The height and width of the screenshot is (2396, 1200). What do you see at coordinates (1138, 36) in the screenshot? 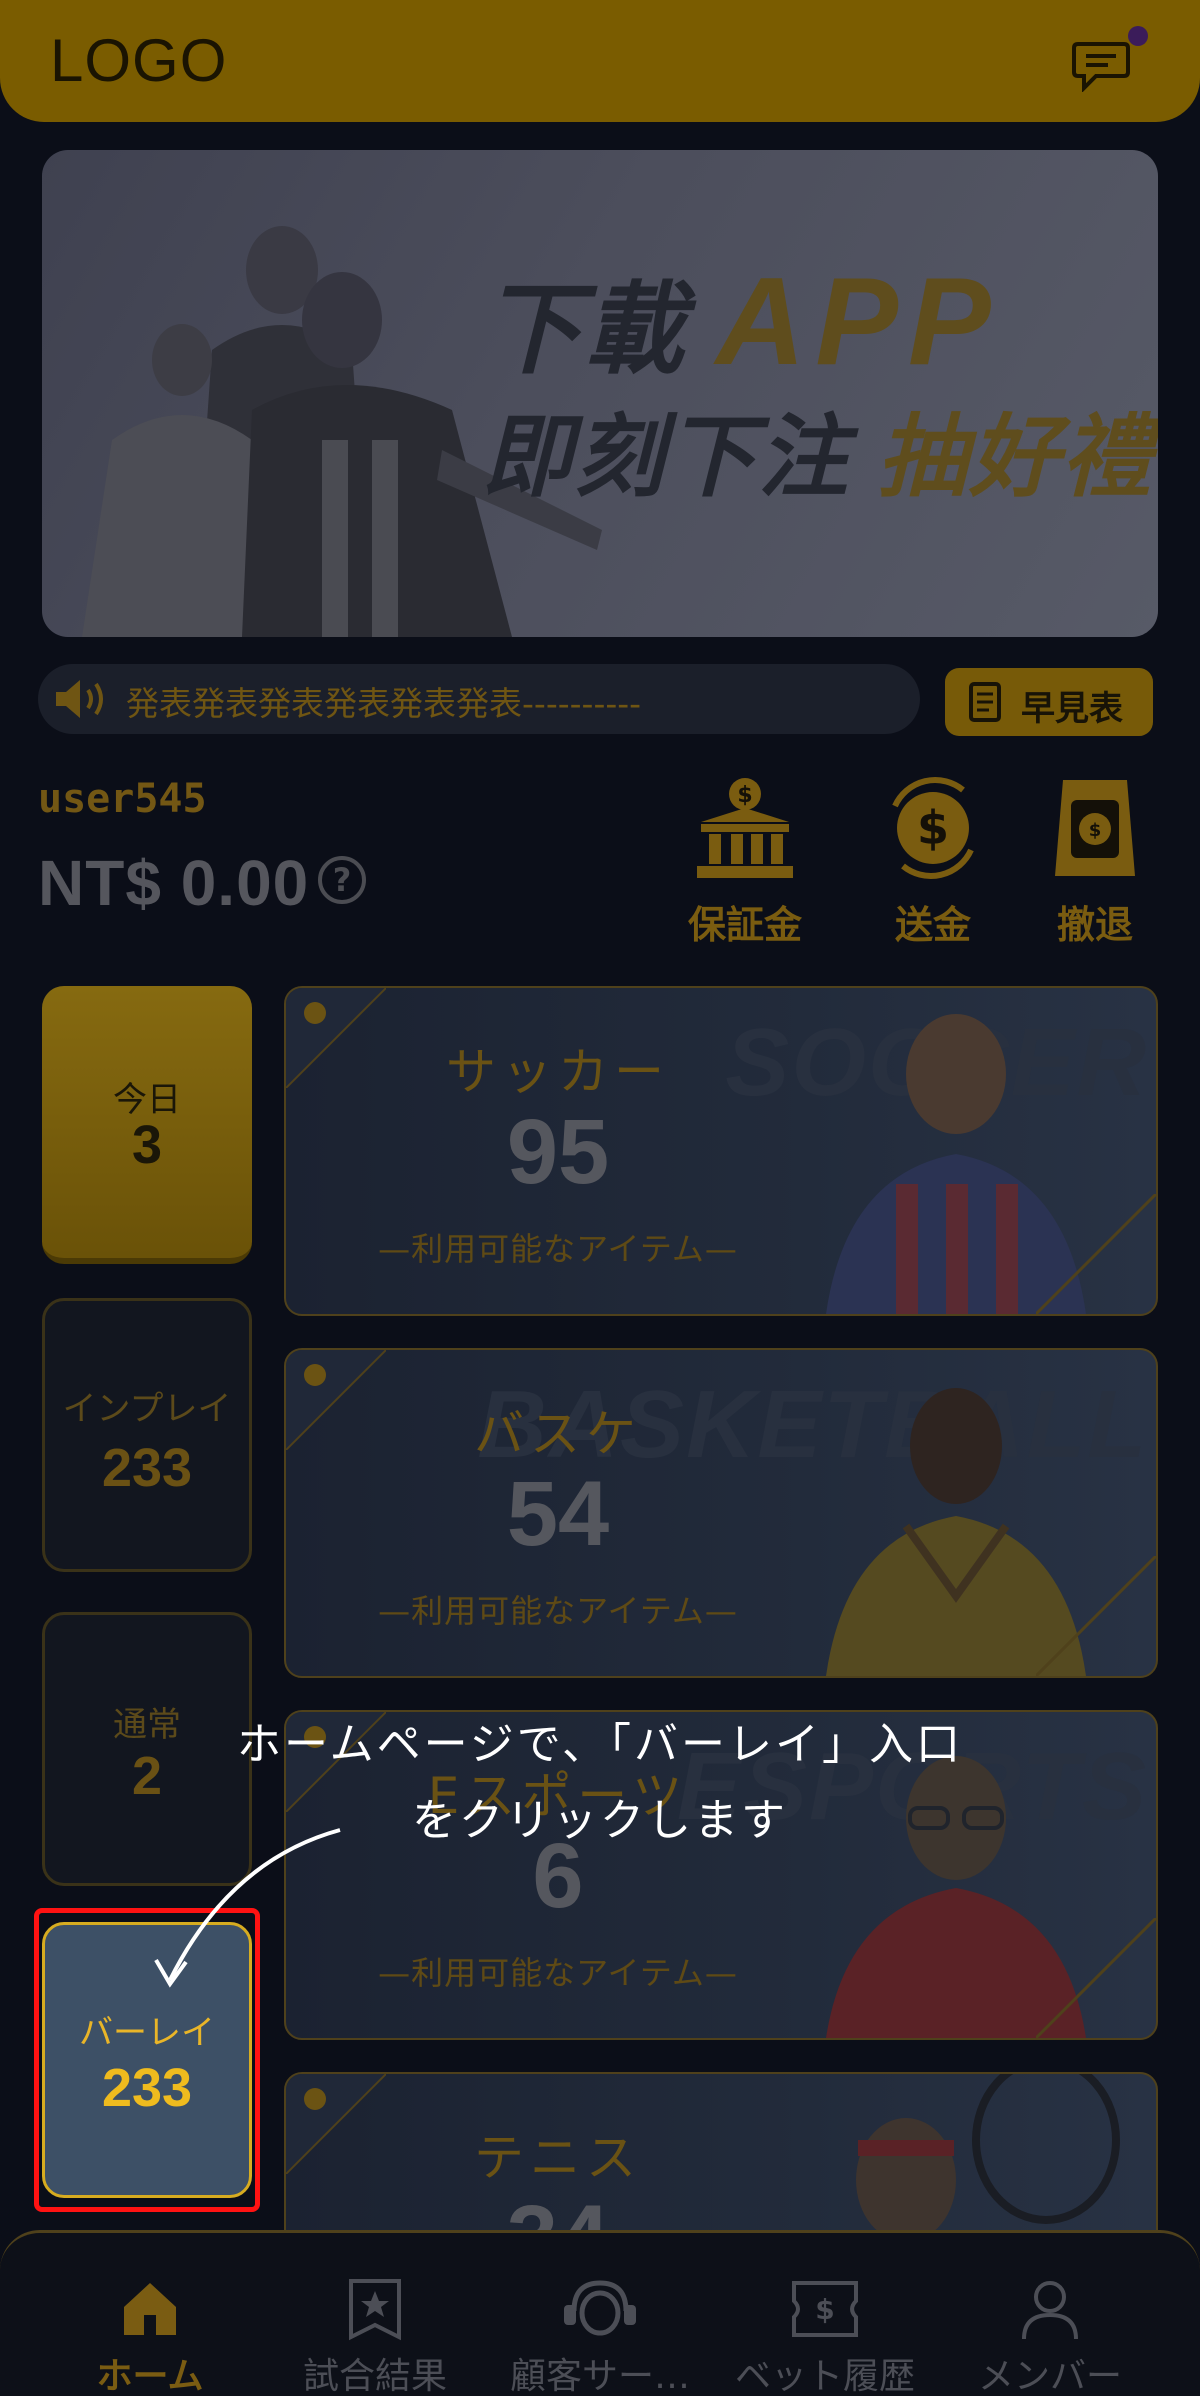
I see `notification-dot` at bounding box center [1138, 36].